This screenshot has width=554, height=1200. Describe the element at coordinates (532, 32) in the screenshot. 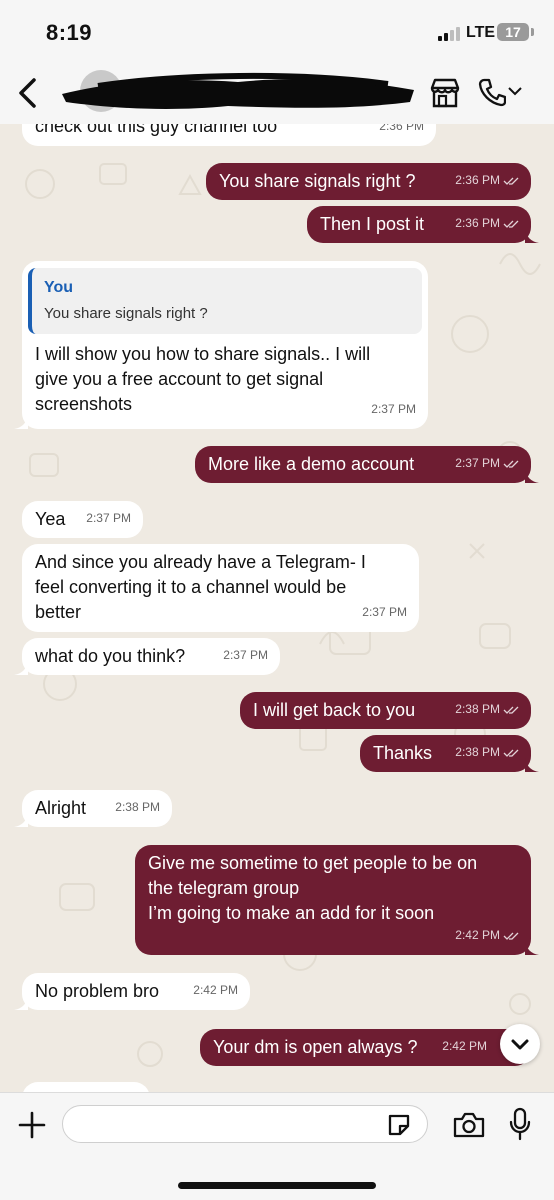

I see `battery-tip` at that location.